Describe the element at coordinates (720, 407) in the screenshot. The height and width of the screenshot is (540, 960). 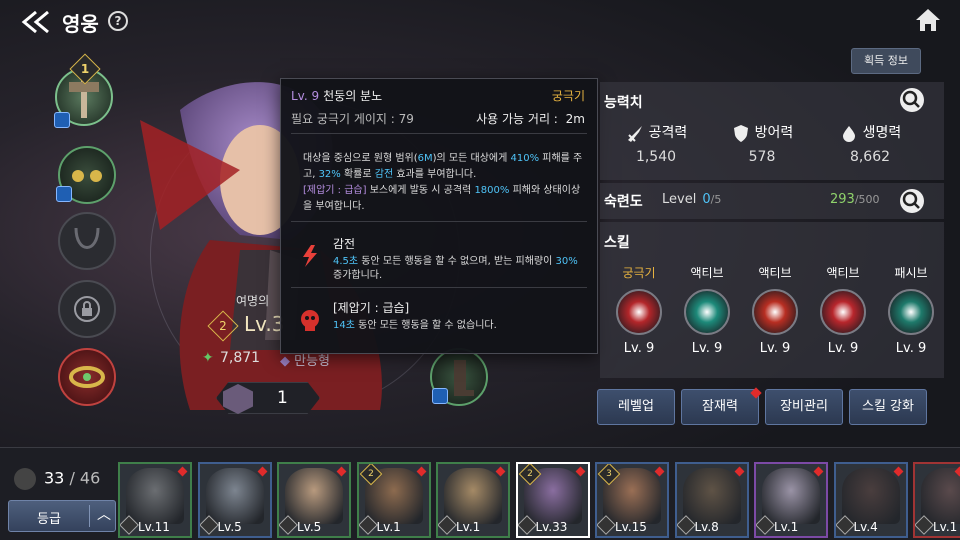
I see `potential-button: 잠재력` at that location.